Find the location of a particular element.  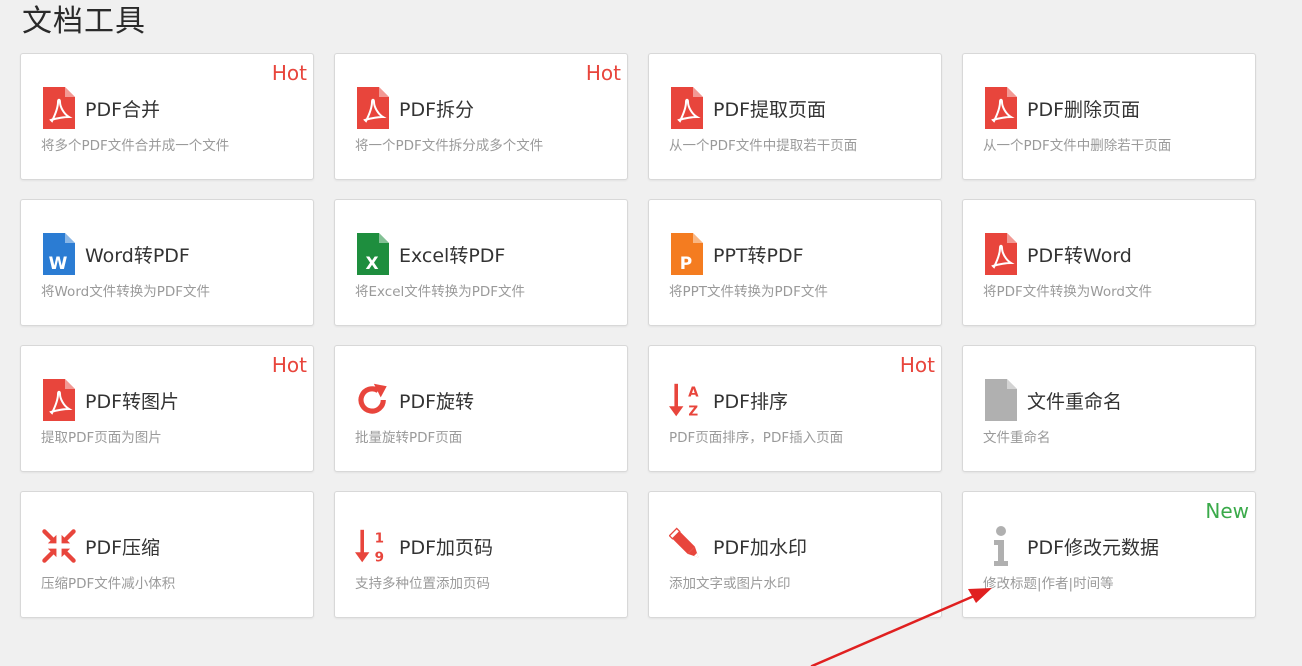

svg-text: A is located at coordinates (693, 392).